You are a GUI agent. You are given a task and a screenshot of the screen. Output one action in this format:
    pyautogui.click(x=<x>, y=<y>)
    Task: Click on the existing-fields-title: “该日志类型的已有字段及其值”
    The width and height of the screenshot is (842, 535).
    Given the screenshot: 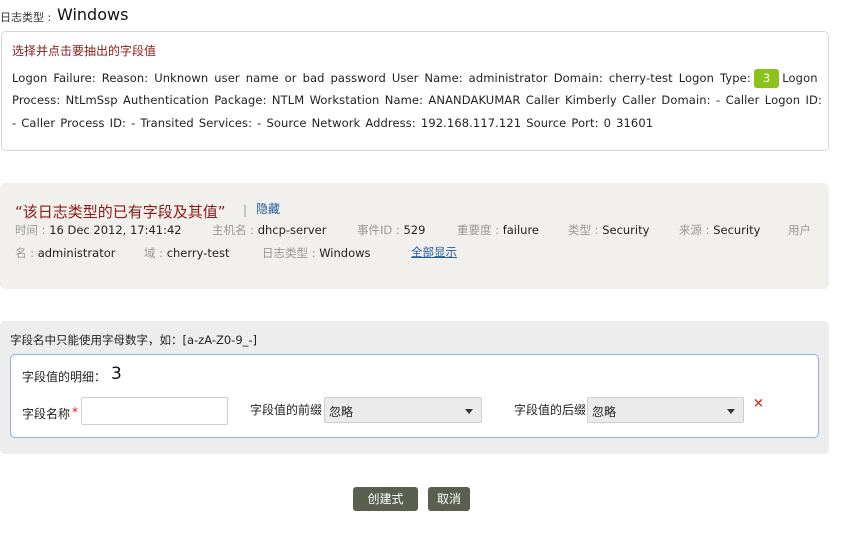 What is the action you would take?
    pyautogui.click(x=120, y=212)
    